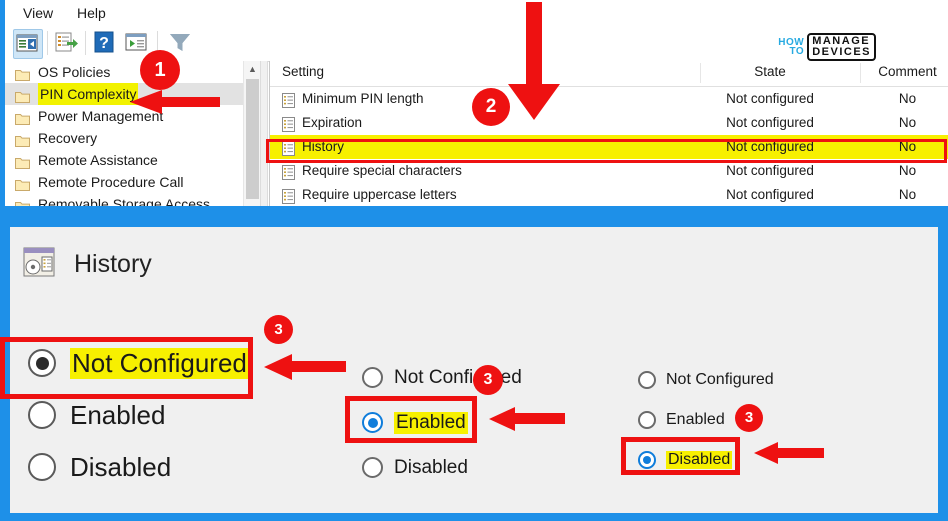 The image size is (948, 521). Describe the element at coordinates (88, 94) in the screenshot. I see `tree-item-label: PIN Complexity` at that location.